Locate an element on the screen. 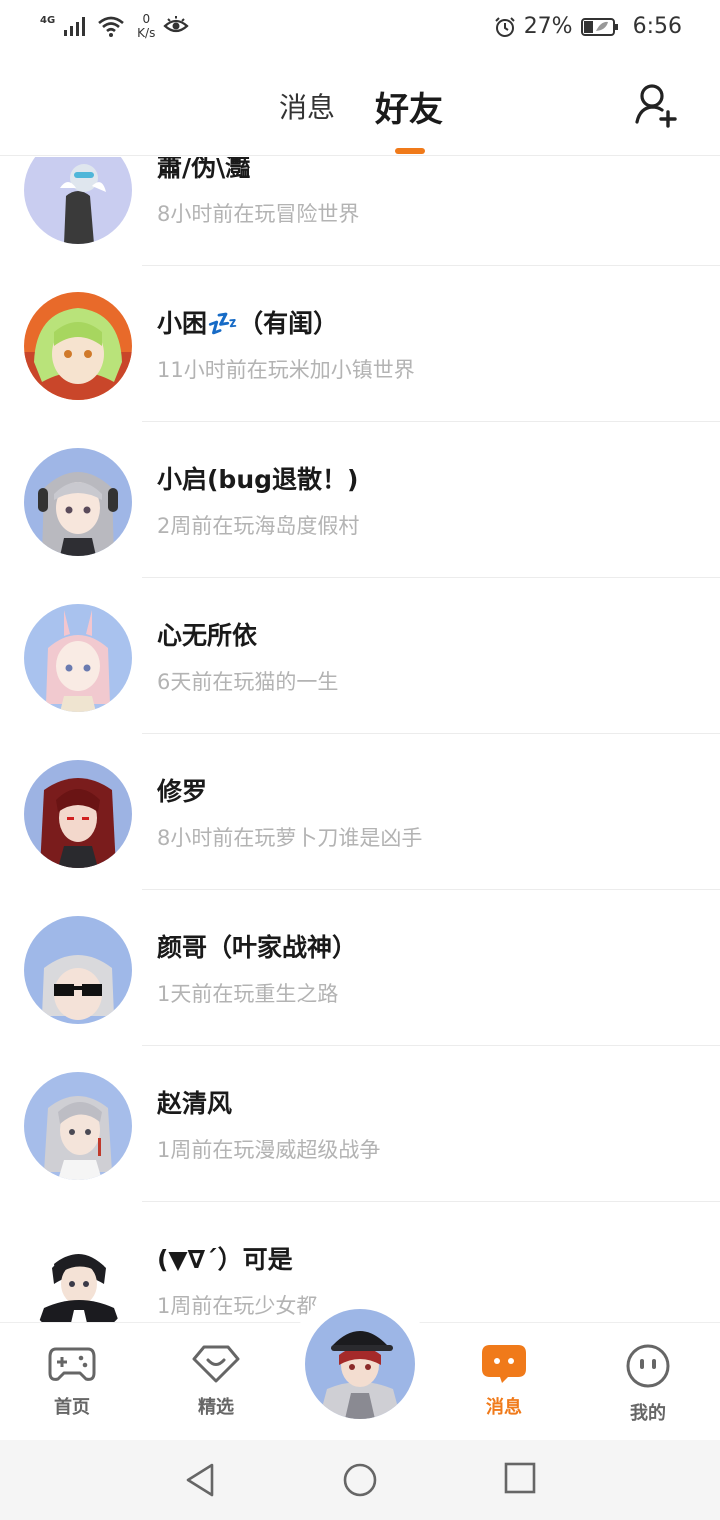  nav-home-label: 首页 is located at coordinates (72, 1407).